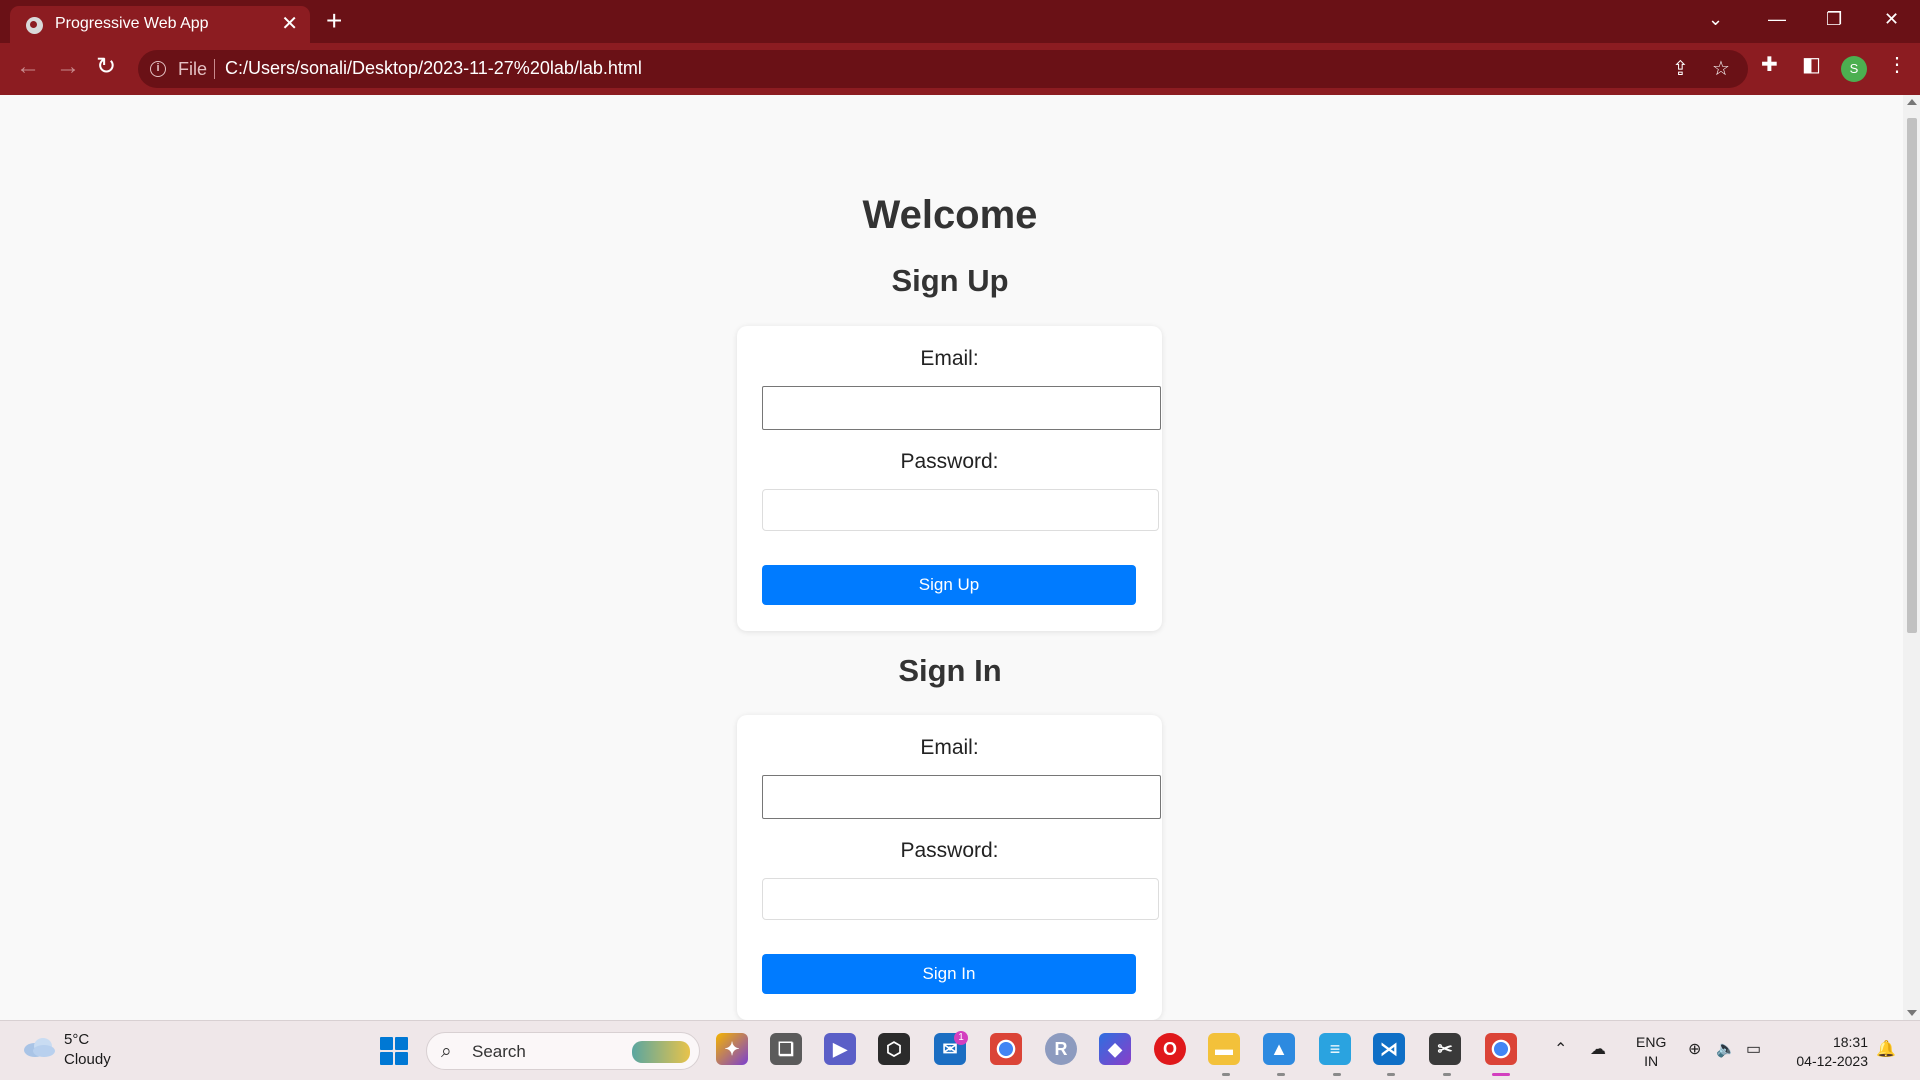  What do you see at coordinates (960, 510) in the screenshot?
I see `signup-password-field` at bounding box center [960, 510].